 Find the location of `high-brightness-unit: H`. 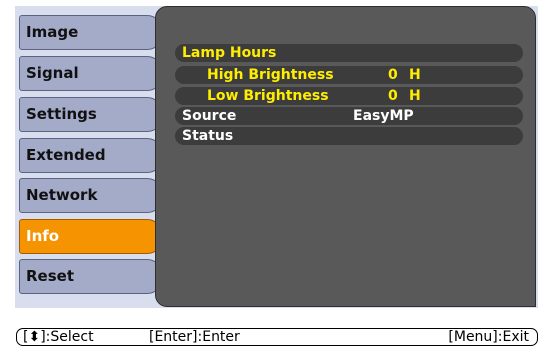

high-brightness-unit: H is located at coordinates (415, 75).